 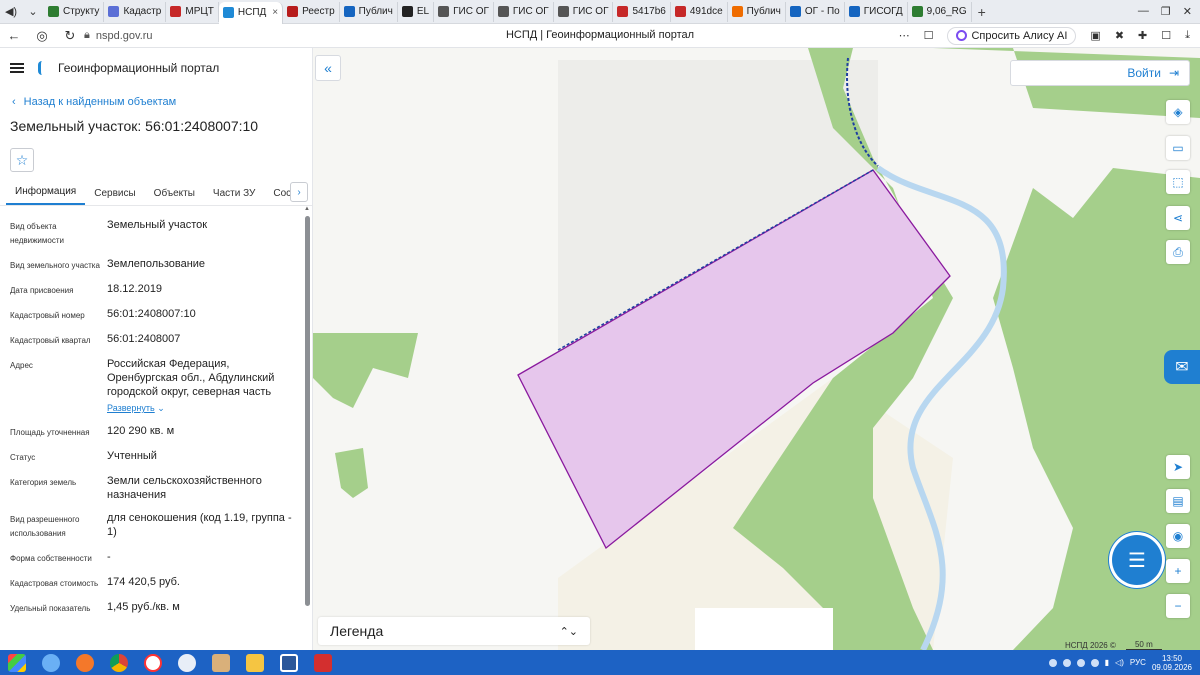 What do you see at coordinates (1142, 35) in the screenshot?
I see `puzzle-icon: ✚` at bounding box center [1142, 35].